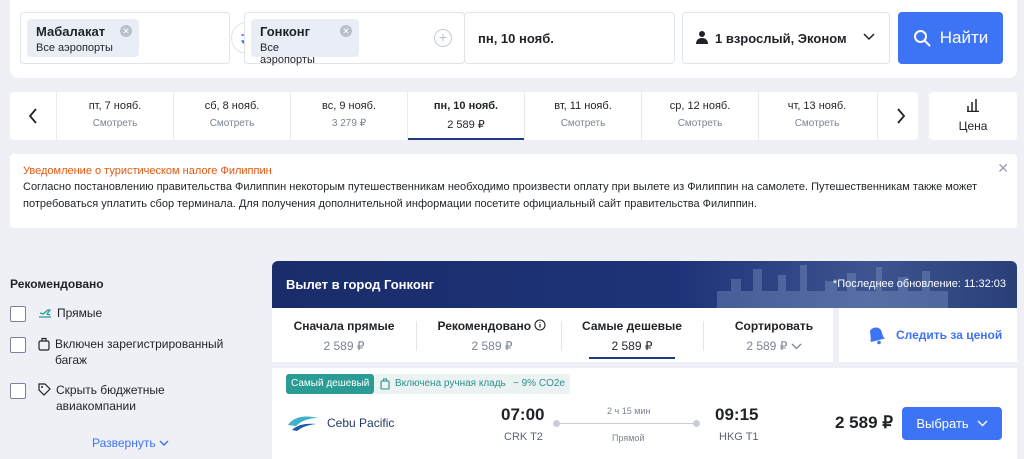 The height and width of the screenshot is (459, 1024). I want to click on search-icon, so click(922, 38).